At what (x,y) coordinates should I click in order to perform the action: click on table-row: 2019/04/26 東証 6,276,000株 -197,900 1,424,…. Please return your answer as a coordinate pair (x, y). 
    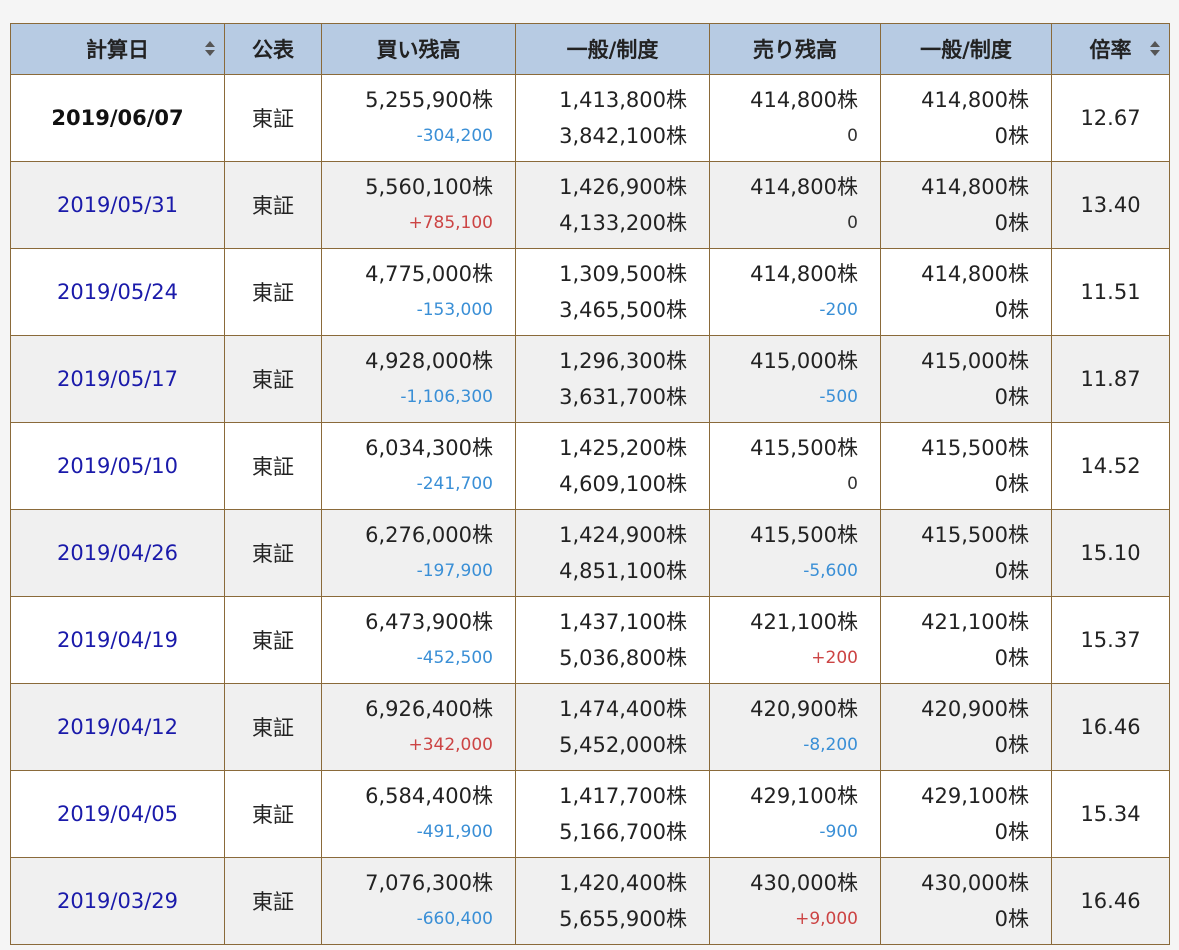
    Looking at the image, I should click on (590, 553).